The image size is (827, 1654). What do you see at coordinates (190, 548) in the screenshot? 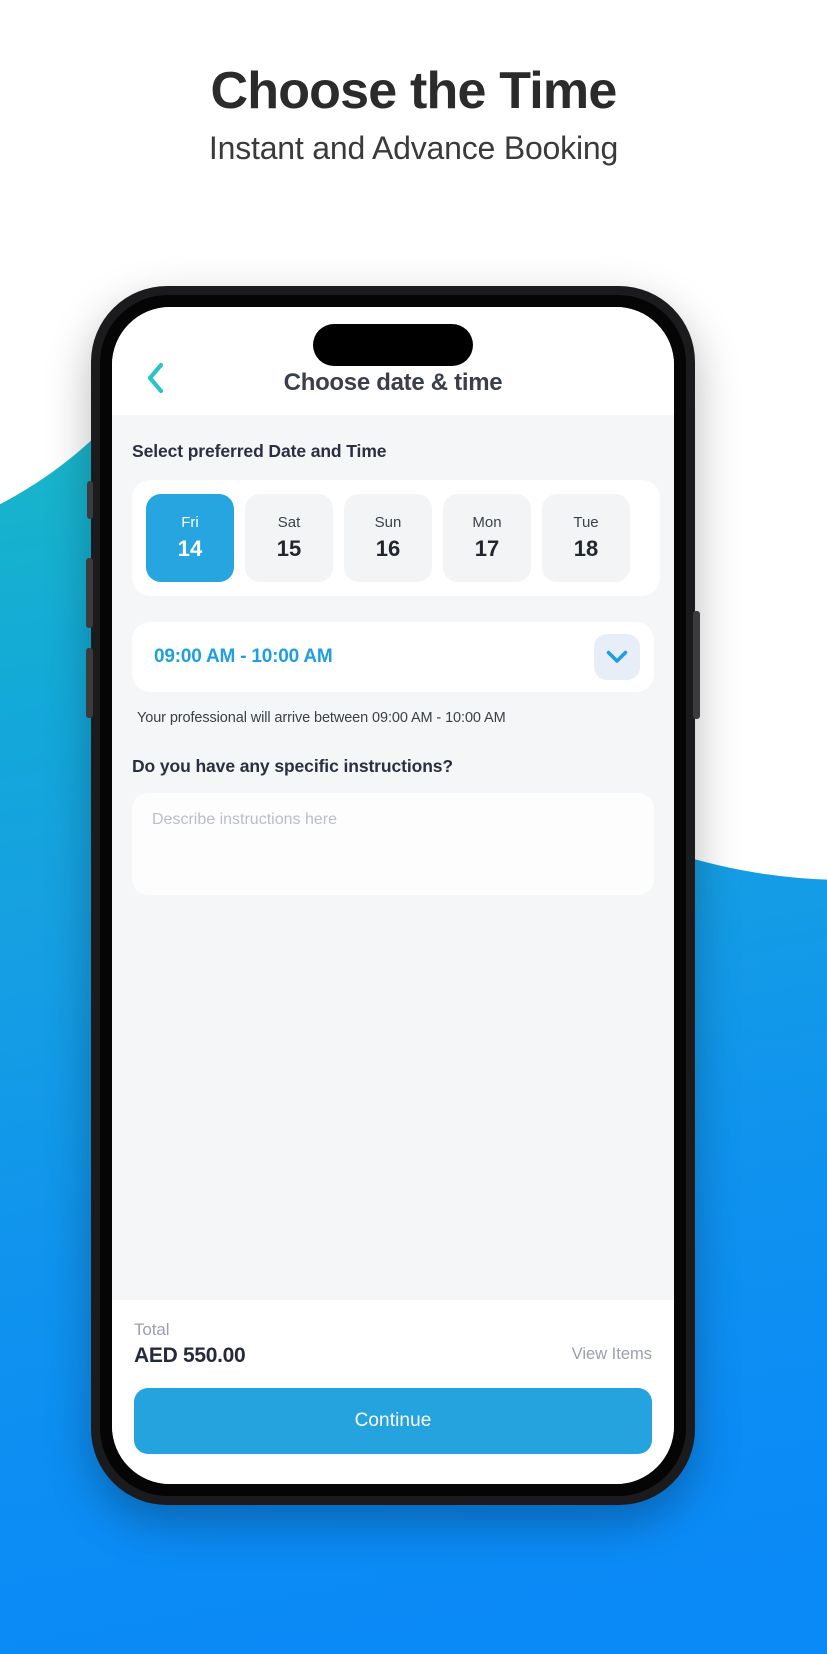
I see `date-chip-day: 14` at bounding box center [190, 548].